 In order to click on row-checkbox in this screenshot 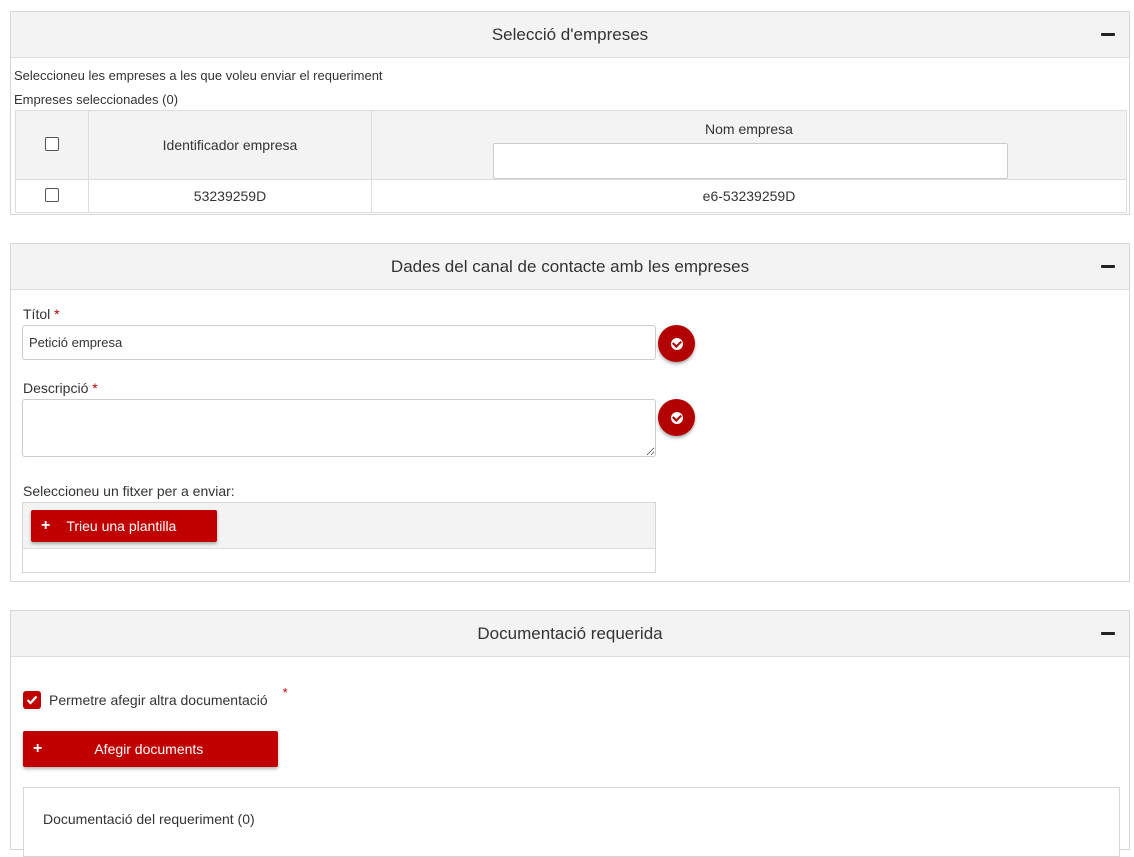, I will do `click(52, 194)`.